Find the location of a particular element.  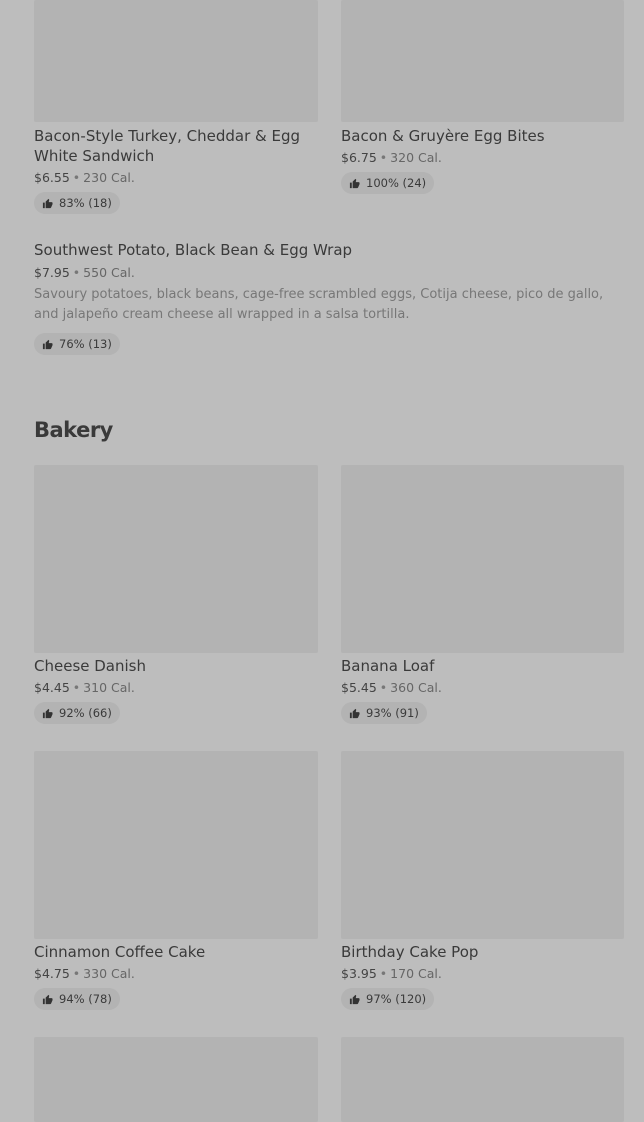

item-name: Southwest Potato, Black Bean & Egg Wrap is located at coordinates (193, 250).